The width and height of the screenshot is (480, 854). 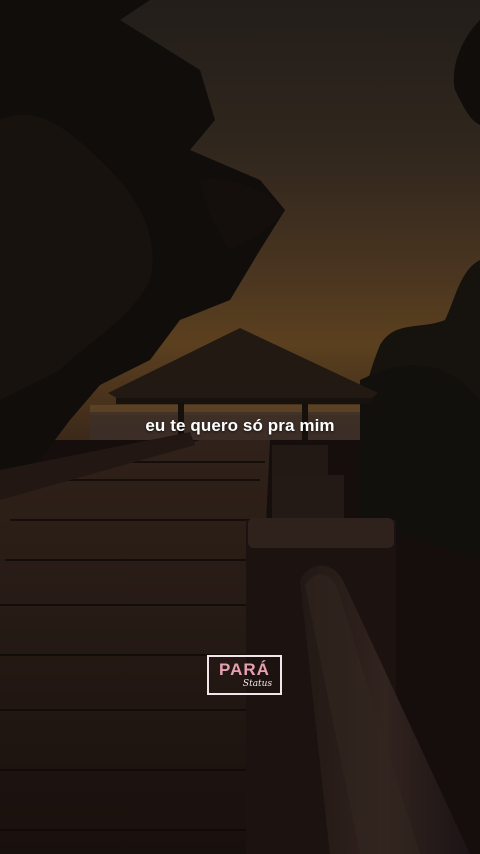 What do you see at coordinates (244, 669) in the screenshot?
I see `logo-main-text: PARÁ` at bounding box center [244, 669].